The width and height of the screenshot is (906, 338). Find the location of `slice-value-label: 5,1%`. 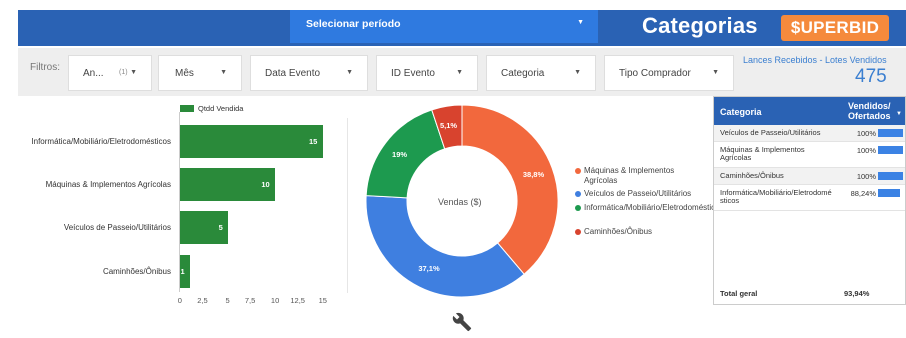

slice-value-label: 5,1% is located at coordinates (448, 126).